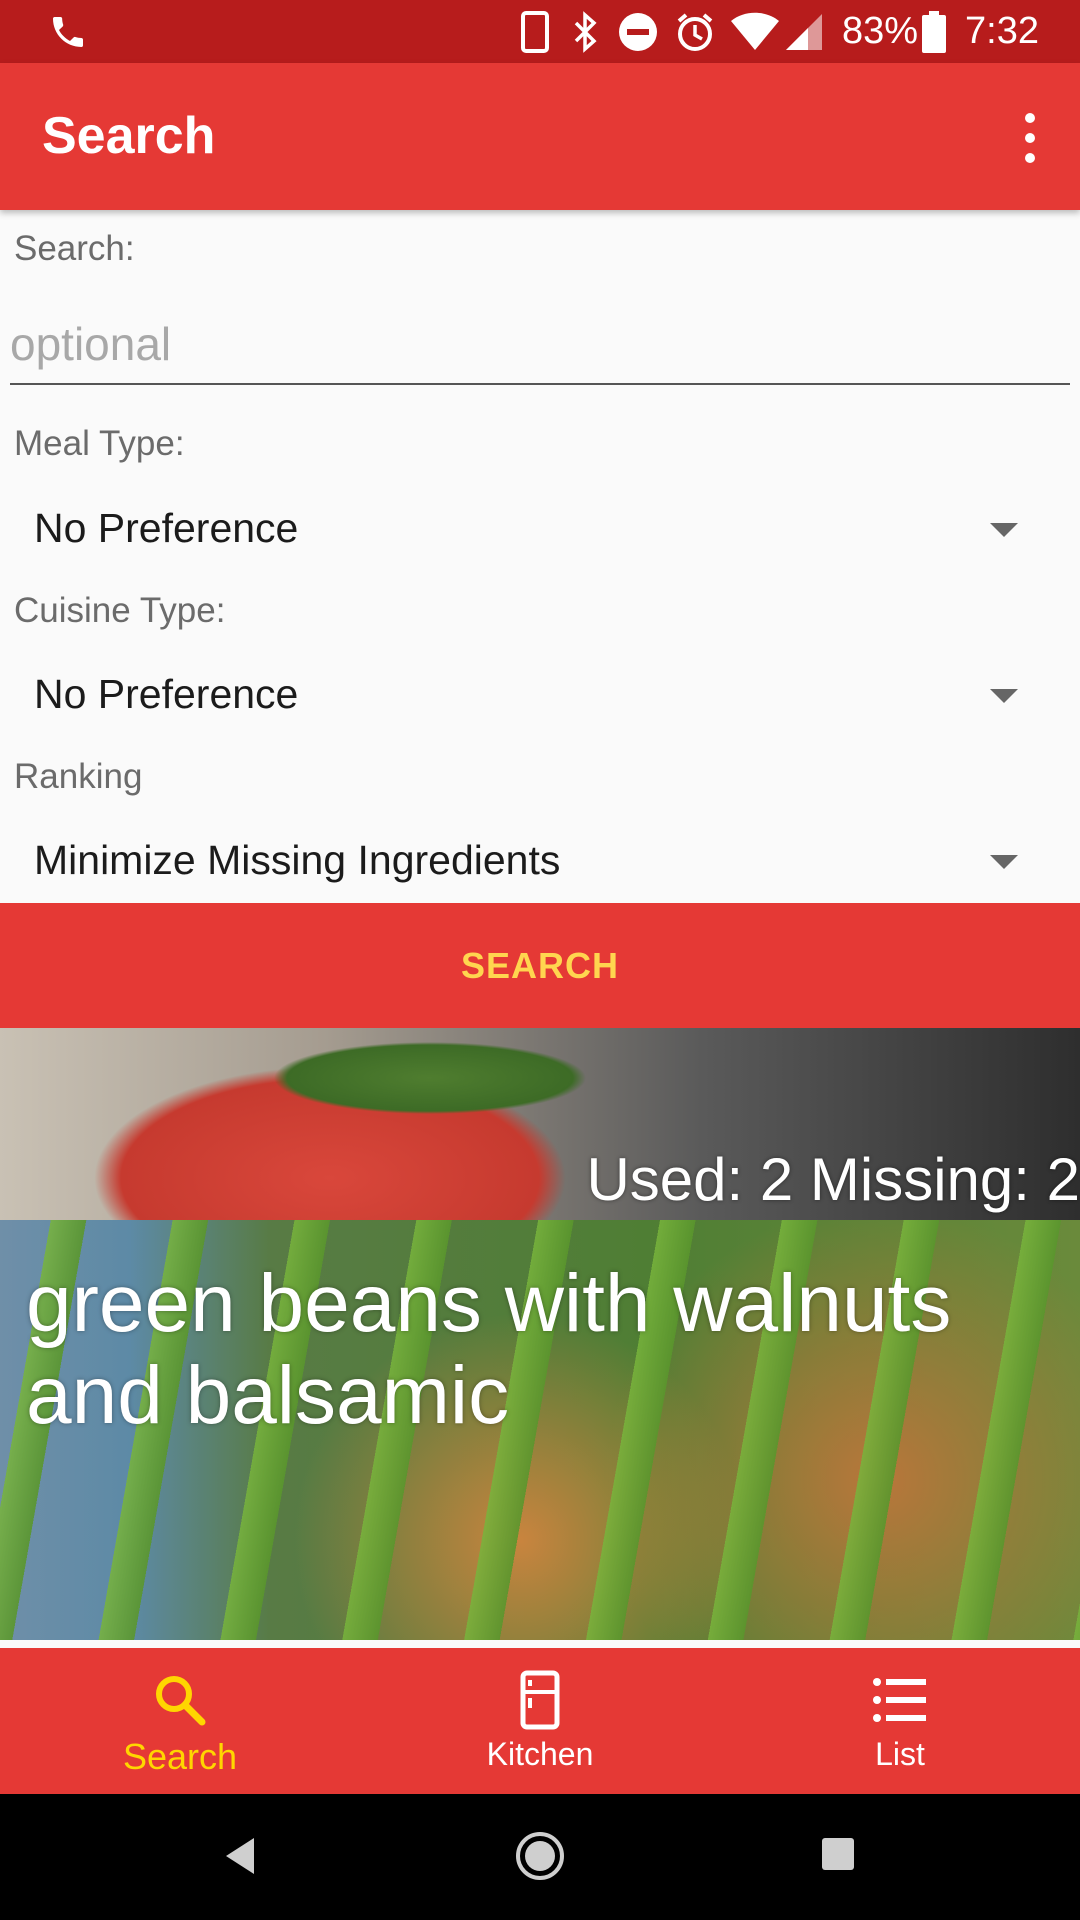 The height and width of the screenshot is (1920, 1080). Describe the element at coordinates (880, 31) in the screenshot. I see `battery-percent: 83%` at that location.